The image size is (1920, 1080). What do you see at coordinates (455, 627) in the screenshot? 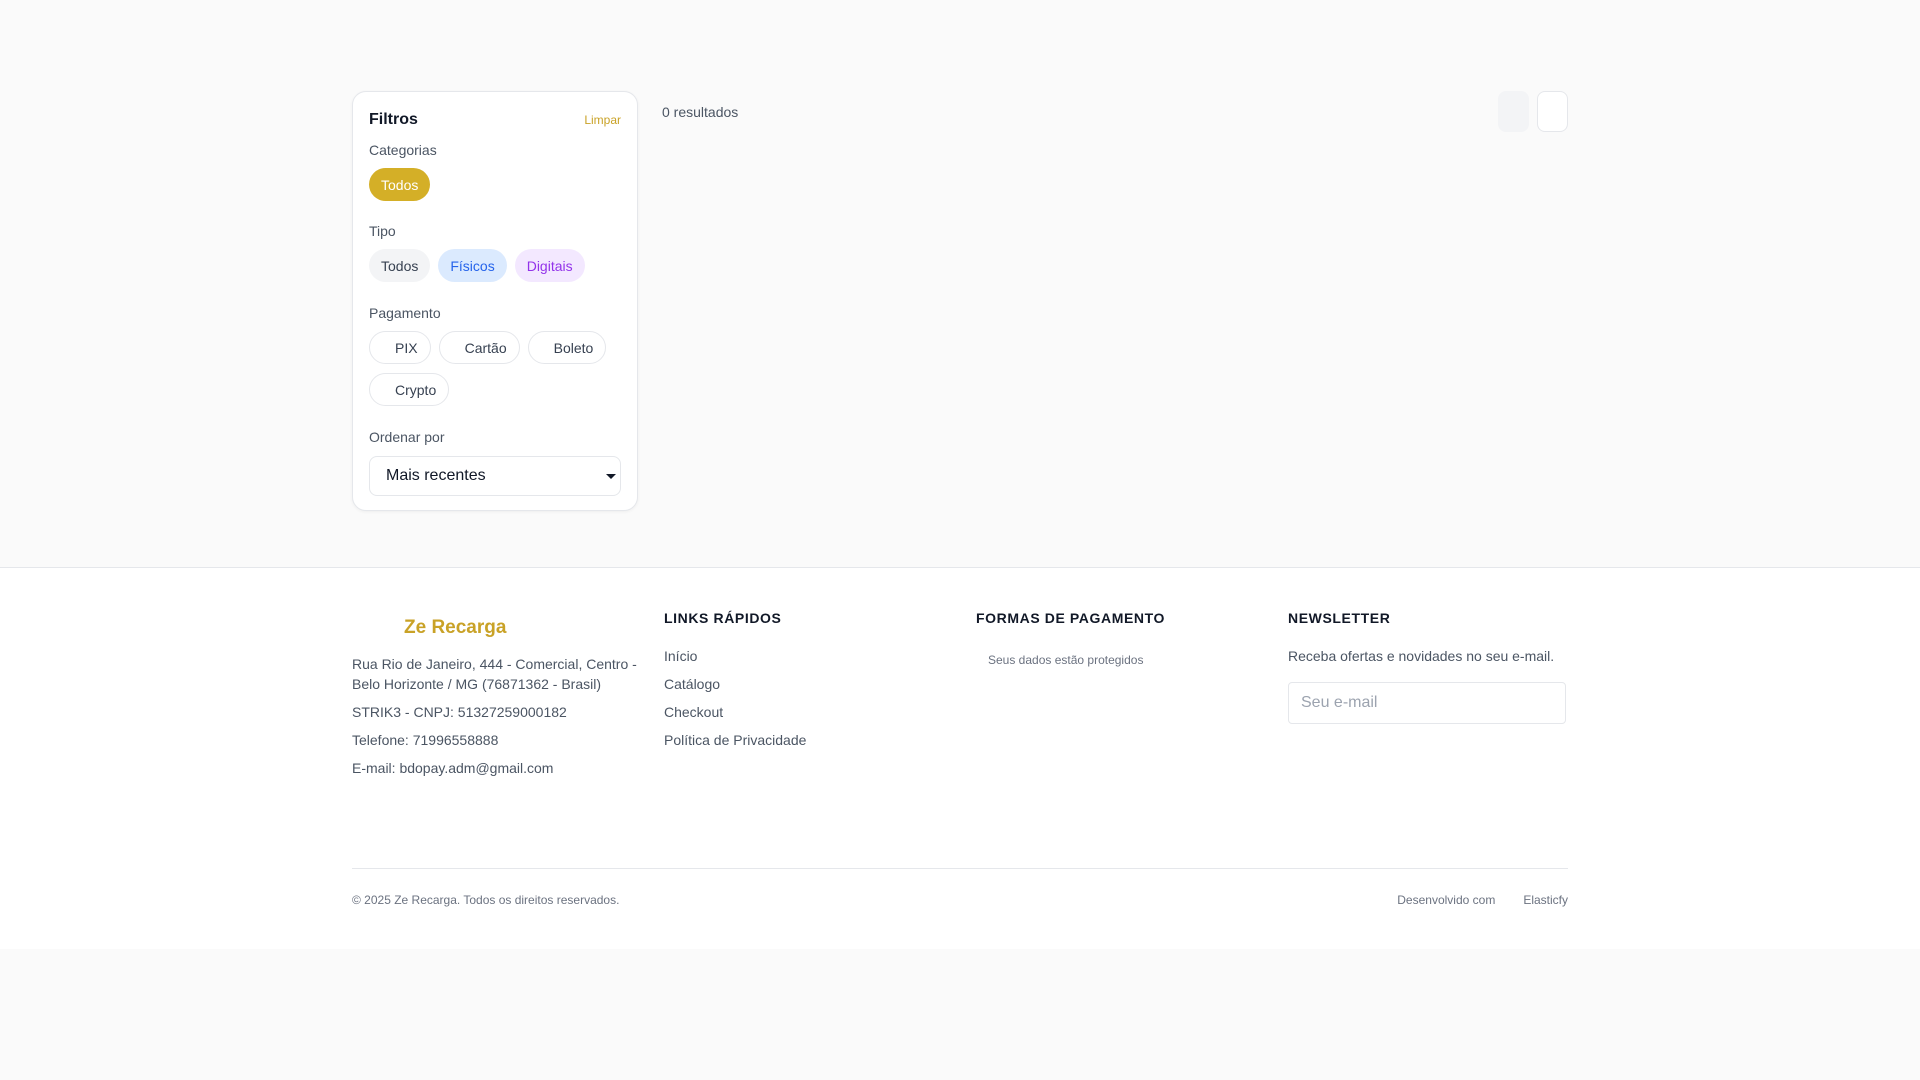
I see `brand-name: Ze Recarga` at bounding box center [455, 627].